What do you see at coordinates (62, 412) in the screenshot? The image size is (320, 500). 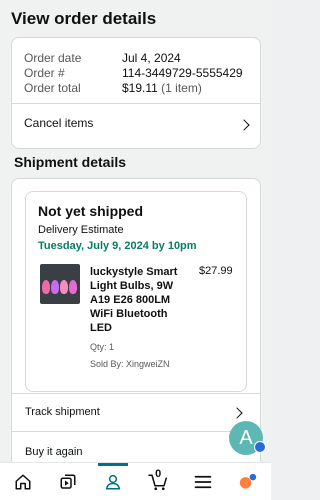 I see `track-shipment-label: Track shipment` at bounding box center [62, 412].